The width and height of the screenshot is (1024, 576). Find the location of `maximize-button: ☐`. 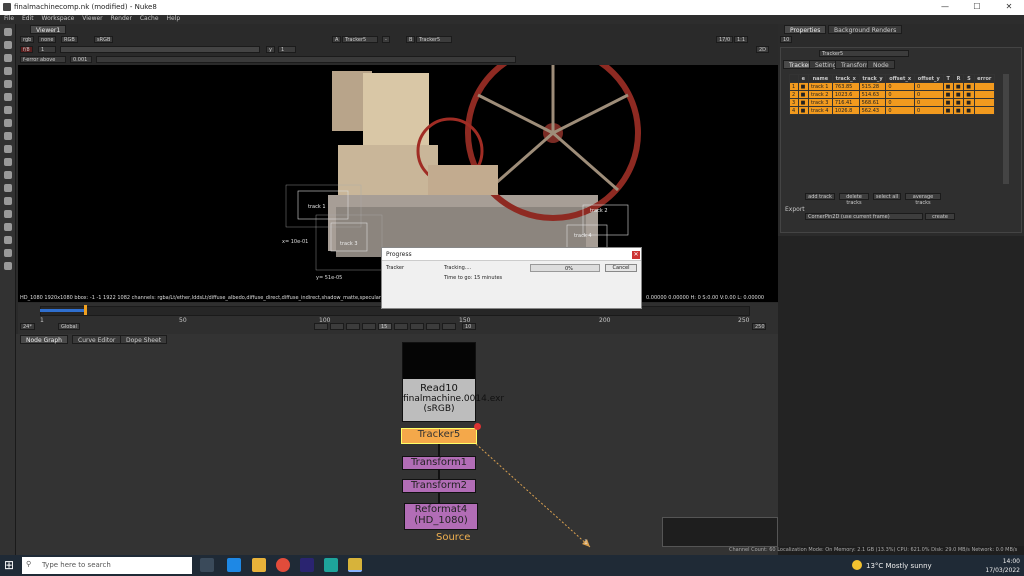

maximize-button: ☐ is located at coordinates (977, 7).